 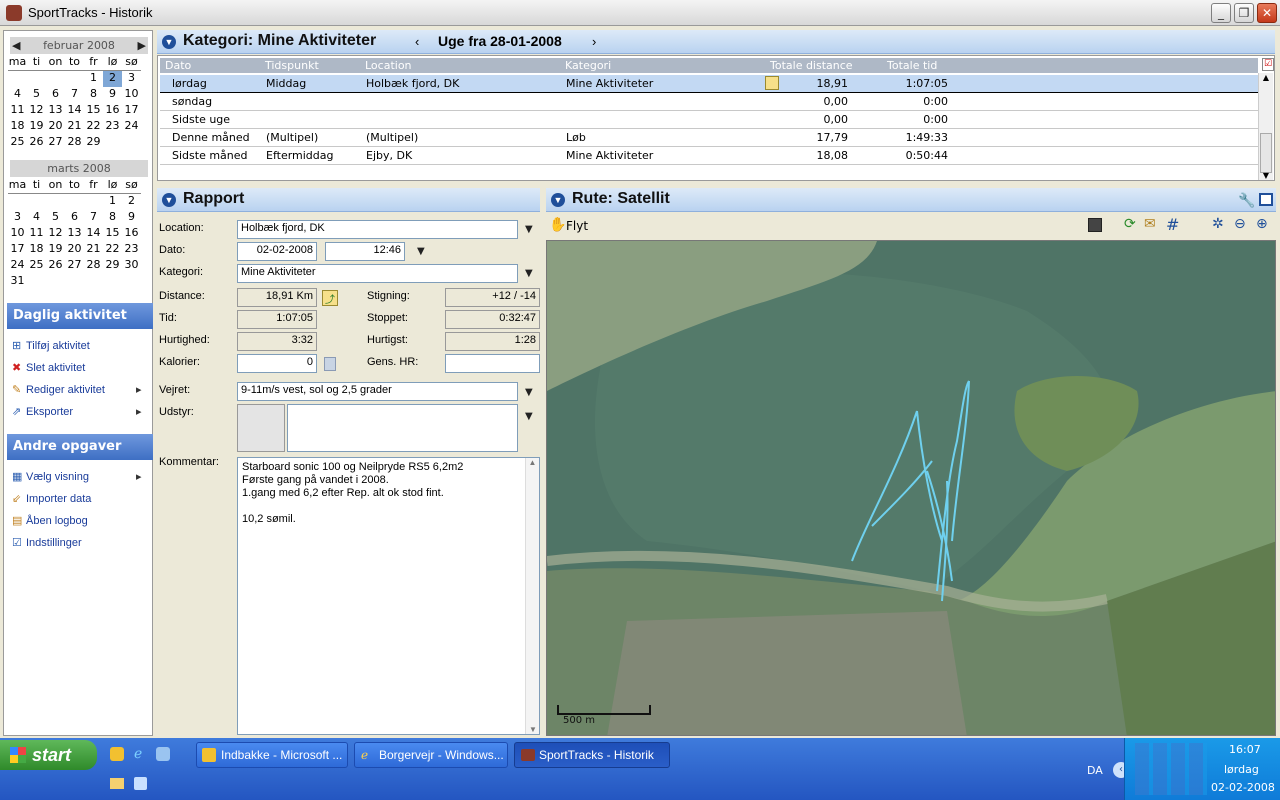 What do you see at coordinates (17, 95) in the screenshot?
I see `calendar-day: 4` at bounding box center [17, 95].